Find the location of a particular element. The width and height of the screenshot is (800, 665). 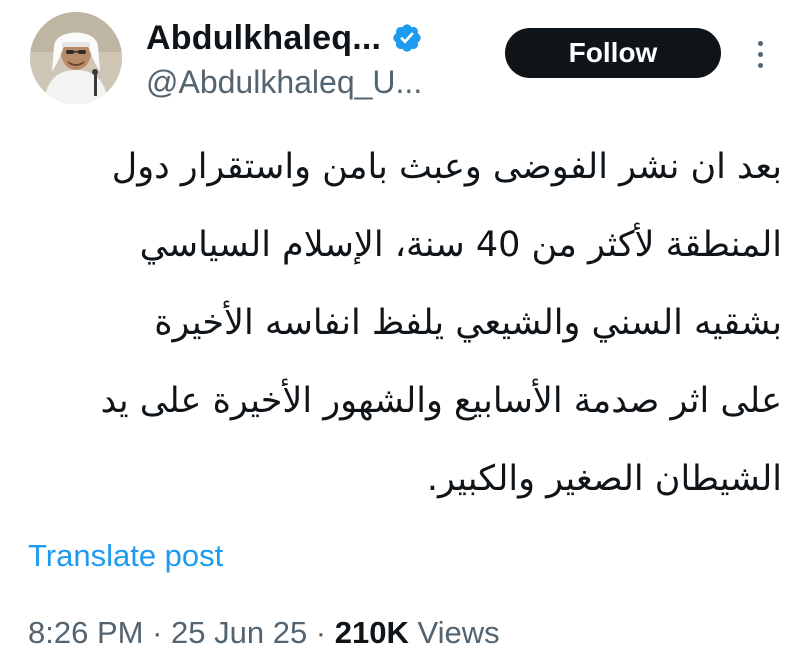

post-time: 8:26 PM is located at coordinates (85, 632).